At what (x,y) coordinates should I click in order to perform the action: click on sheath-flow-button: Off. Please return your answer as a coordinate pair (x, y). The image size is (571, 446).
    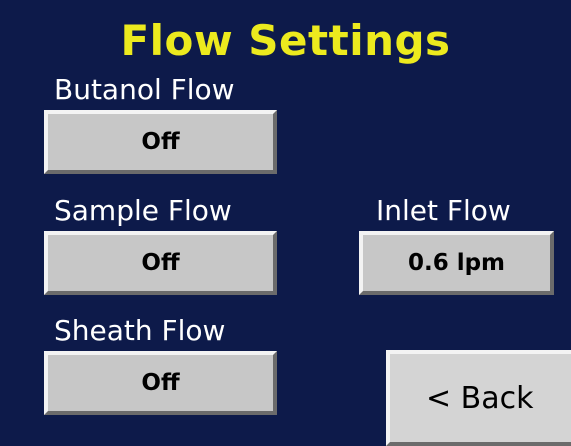
    Looking at the image, I should click on (160, 383).